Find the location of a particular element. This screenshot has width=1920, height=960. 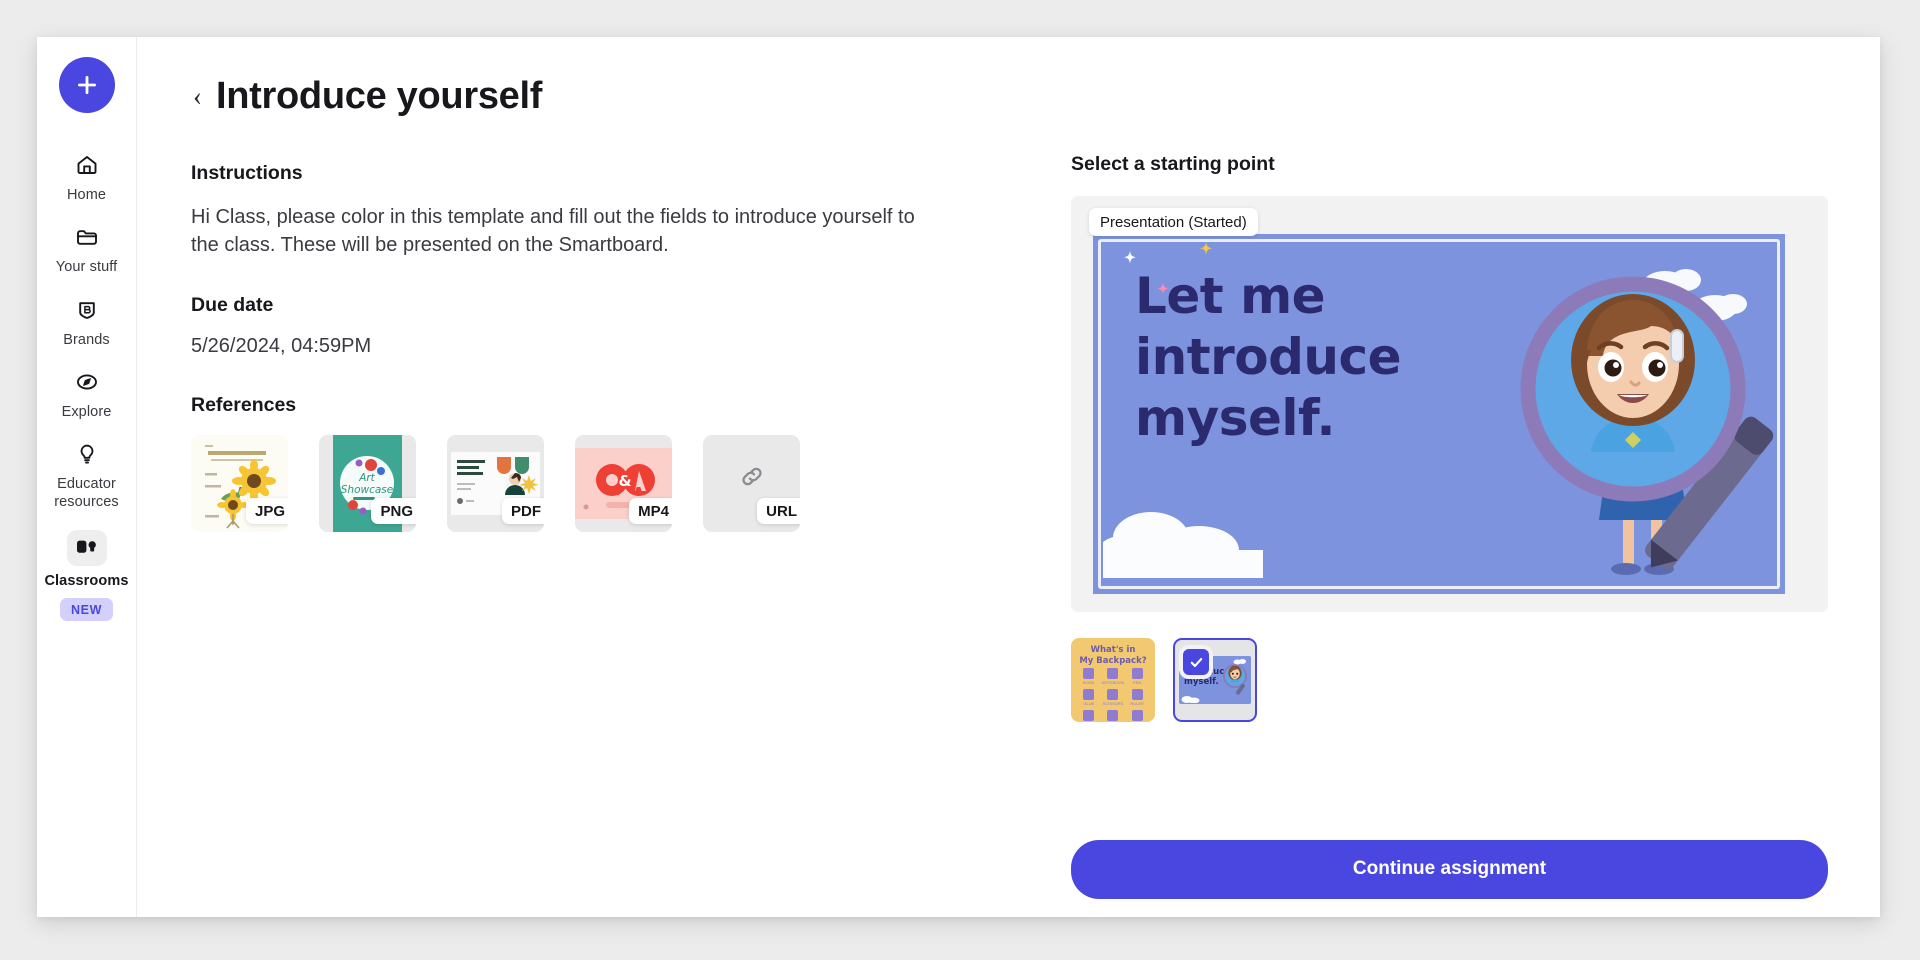

sidebar-item-label: Brands is located at coordinates (86, 339).